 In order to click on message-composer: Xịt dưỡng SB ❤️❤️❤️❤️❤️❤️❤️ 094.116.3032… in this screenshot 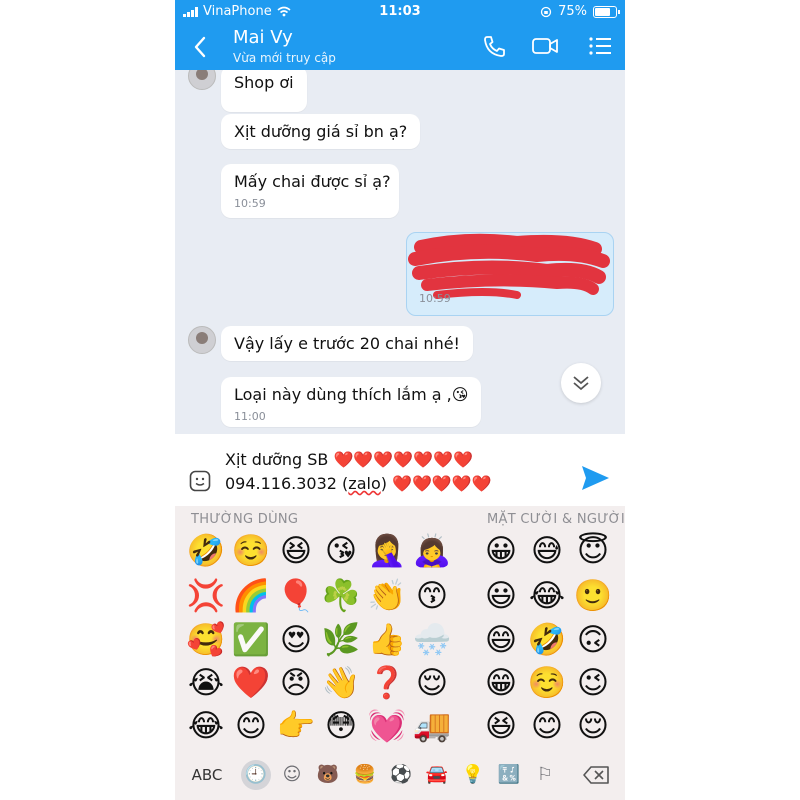, I will do `click(400, 470)`.